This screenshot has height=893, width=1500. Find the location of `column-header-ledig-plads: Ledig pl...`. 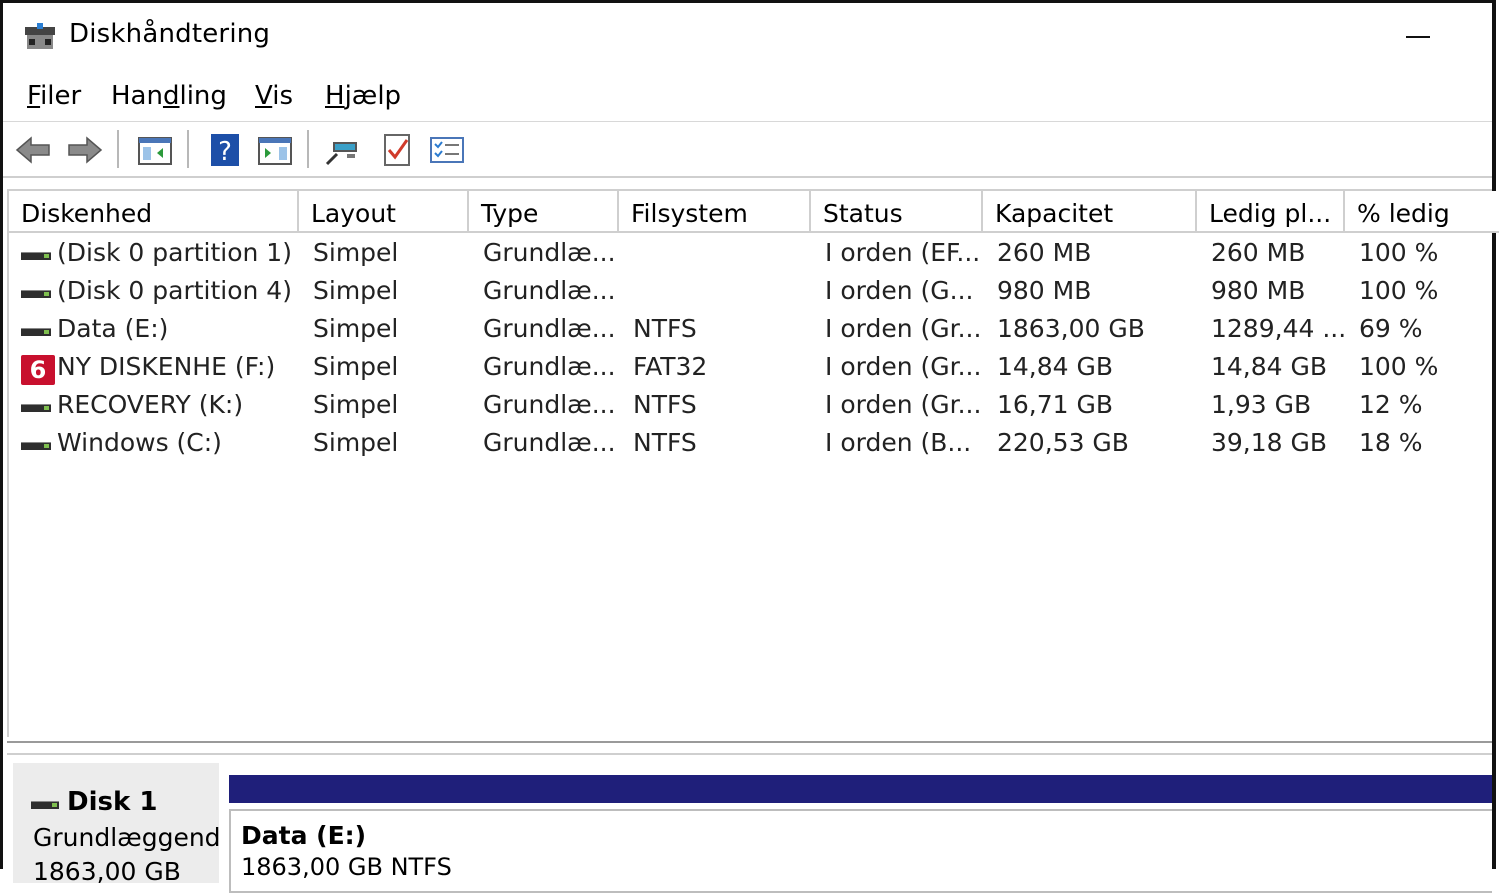

column-header-ledig-plads: Ledig pl... is located at coordinates (1271, 212).